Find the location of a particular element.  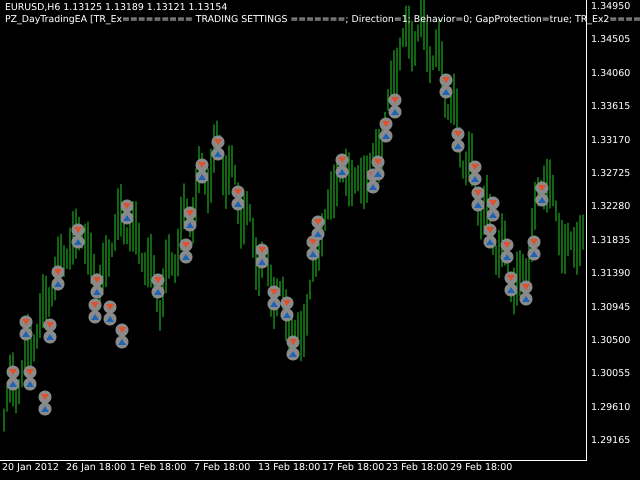

price-label: 1.32280 is located at coordinates (611, 207).